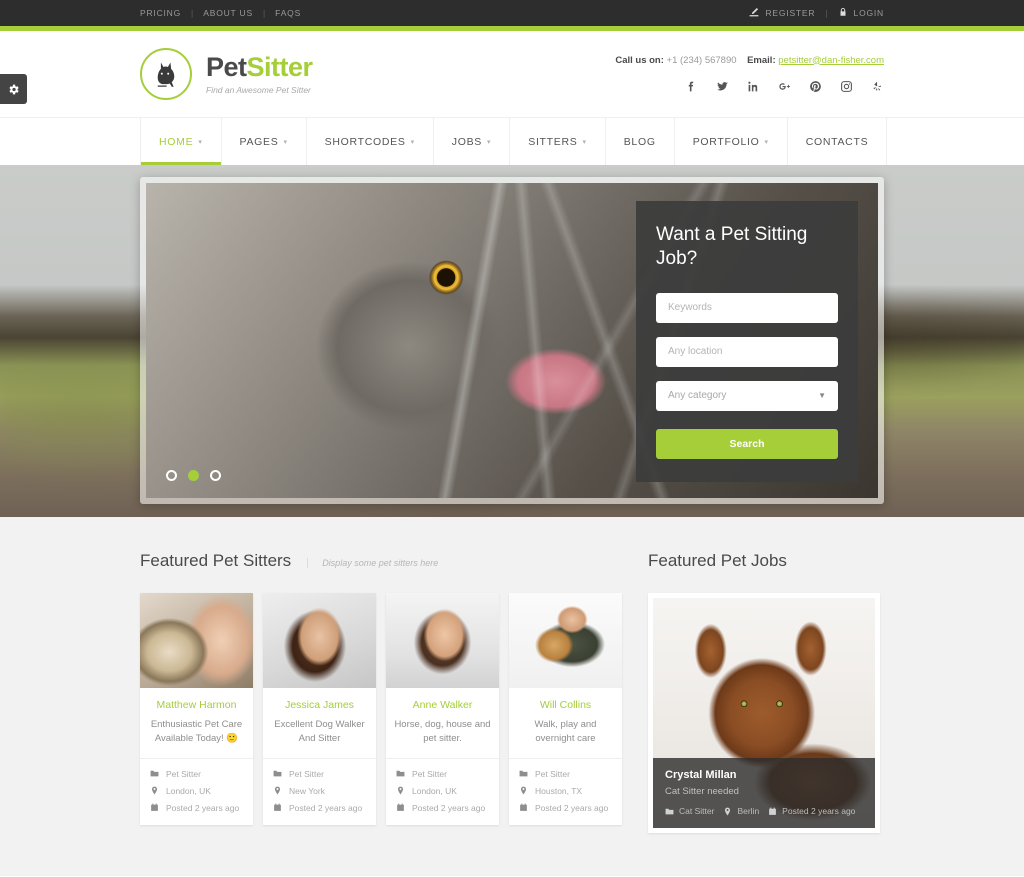 This screenshot has height=877, width=1024. What do you see at coordinates (442, 705) in the screenshot?
I see `sitter-name: Anne Walker` at bounding box center [442, 705].